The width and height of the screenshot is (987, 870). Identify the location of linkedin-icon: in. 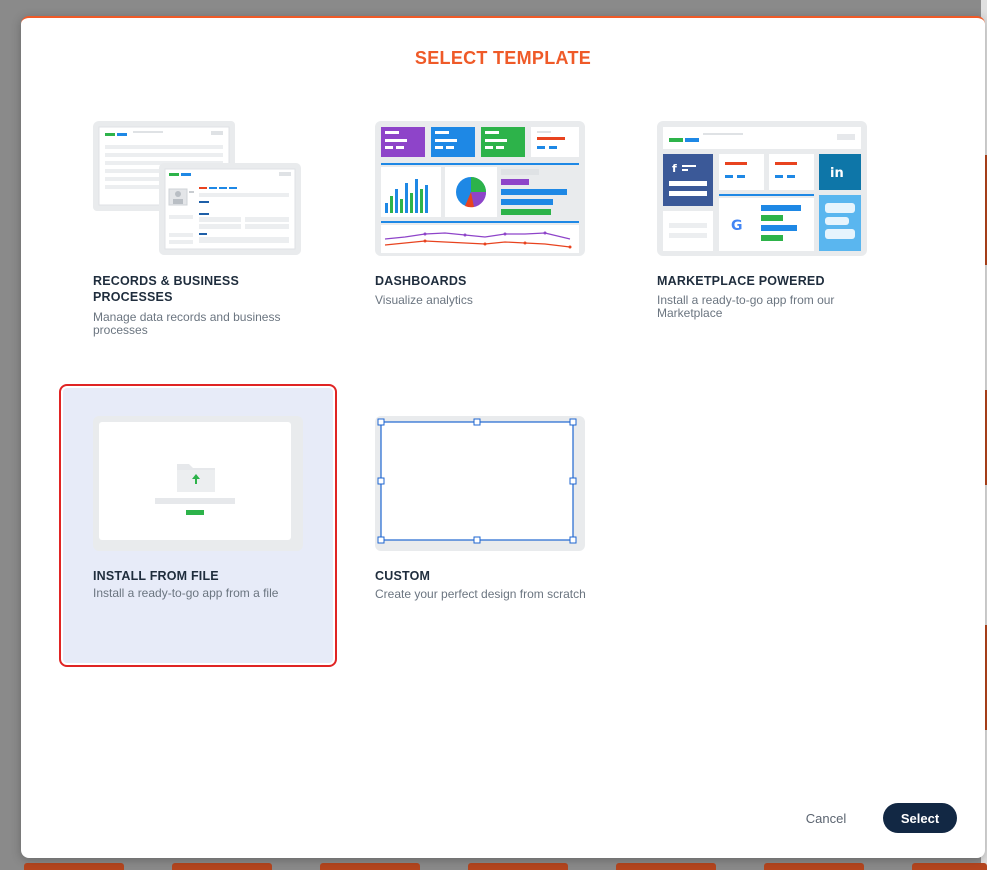
(837, 173).